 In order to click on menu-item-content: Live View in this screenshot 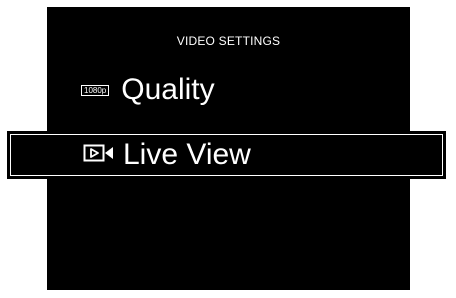, I will do `click(167, 155)`.